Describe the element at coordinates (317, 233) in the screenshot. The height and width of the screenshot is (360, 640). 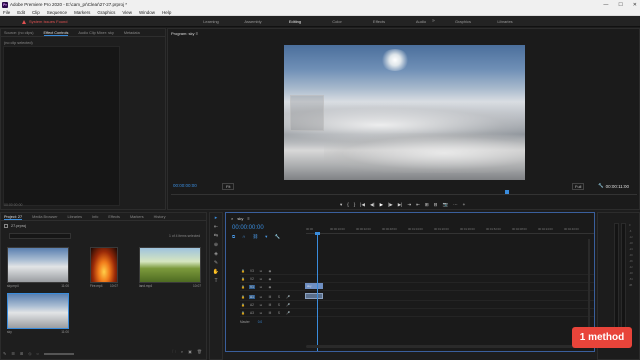
I see `timeline-playhead-handle` at that location.